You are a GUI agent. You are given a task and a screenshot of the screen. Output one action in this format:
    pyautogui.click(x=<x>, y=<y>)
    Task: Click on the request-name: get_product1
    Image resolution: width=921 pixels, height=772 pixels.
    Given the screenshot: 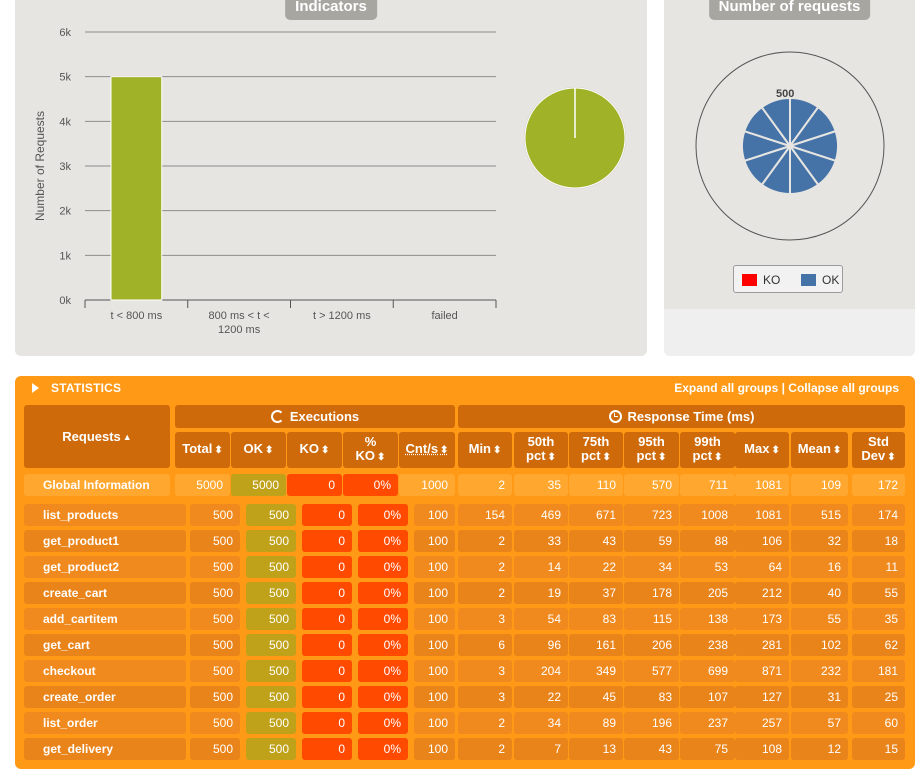 What is the action you would take?
    pyautogui.click(x=105, y=541)
    